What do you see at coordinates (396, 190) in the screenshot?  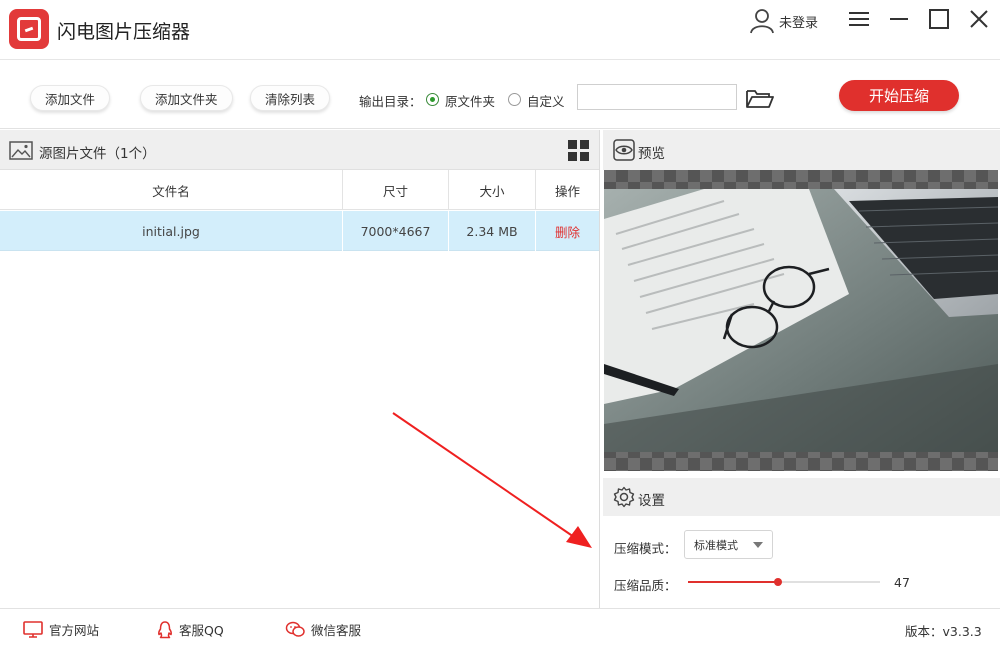 I see `col-dimensions: 尺寸` at bounding box center [396, 190].